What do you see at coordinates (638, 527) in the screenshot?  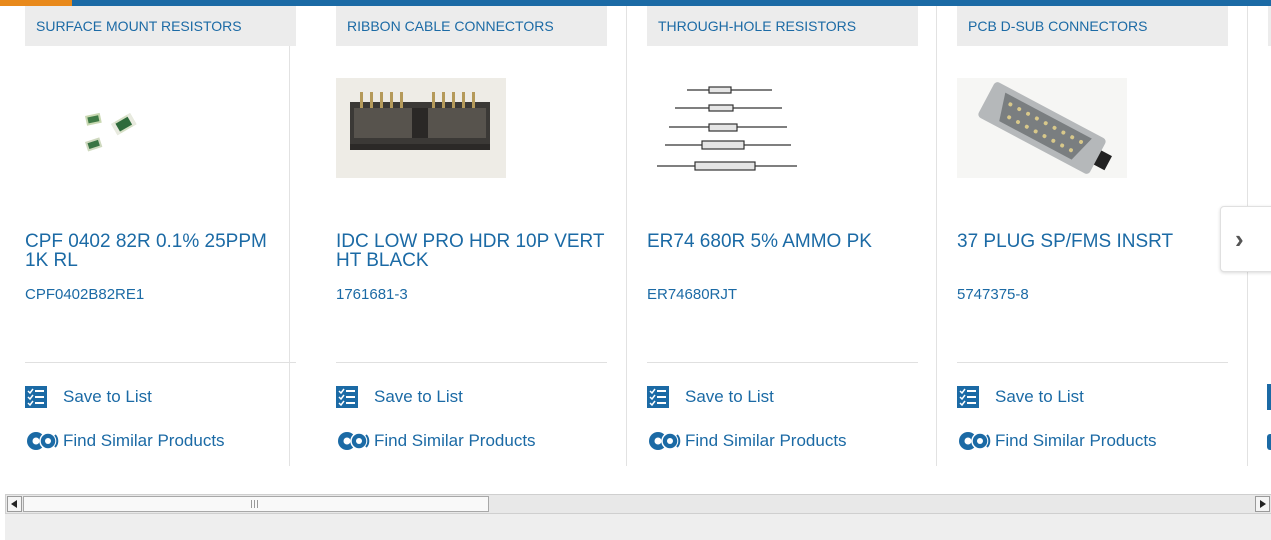 I see `footer-bar` at bounding box center [638, 527].